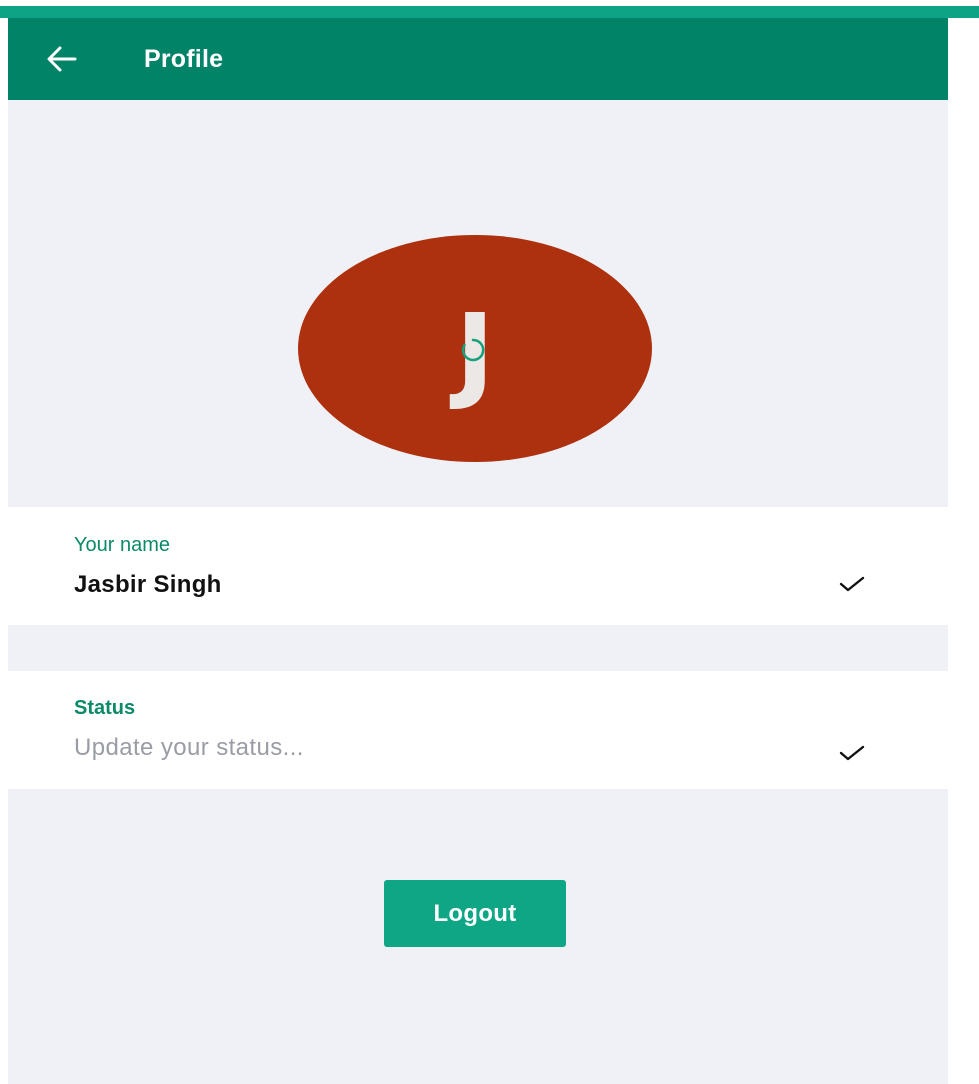 The width and height of the screenshot is (979, 1084). I want to click on status-confirm-button, so click(852, 752).